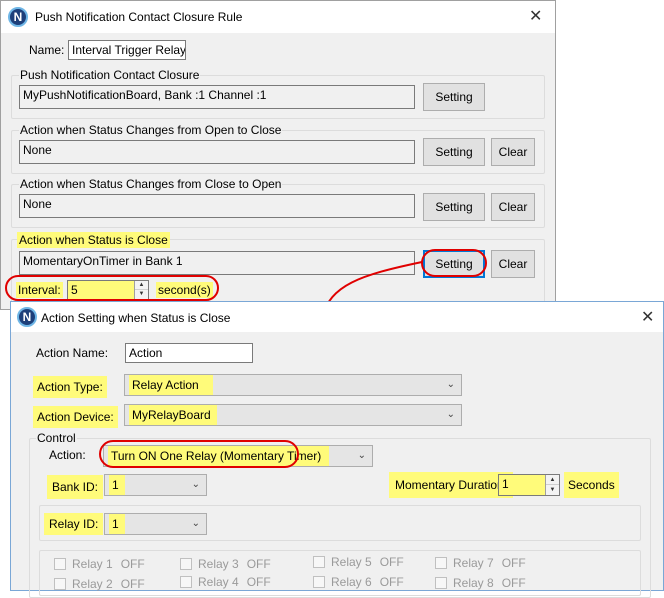  Describe the element at coordinates (351, 562) in the screenshot. I see `relay-name: Relay 5` at that location.